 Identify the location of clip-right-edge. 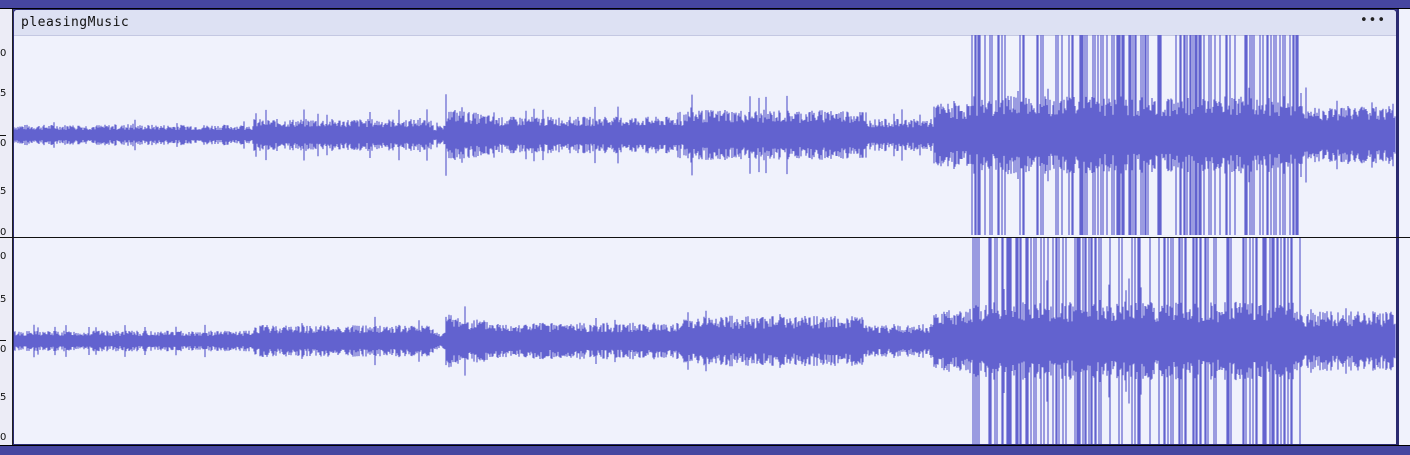
(1403, 227).